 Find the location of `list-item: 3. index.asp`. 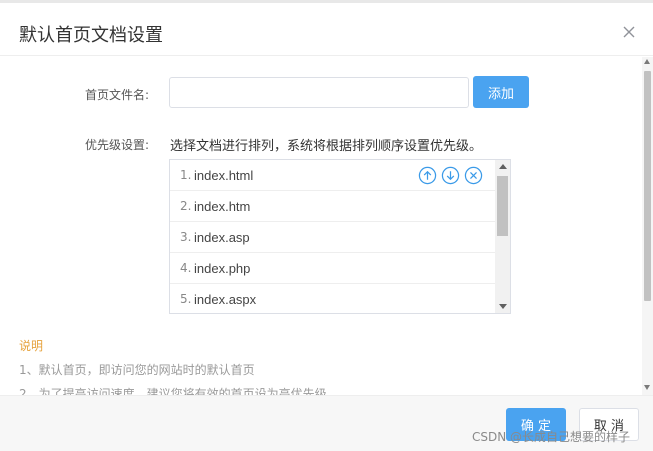

list-item: 3. index.asp is located at coordinates (332, 237).